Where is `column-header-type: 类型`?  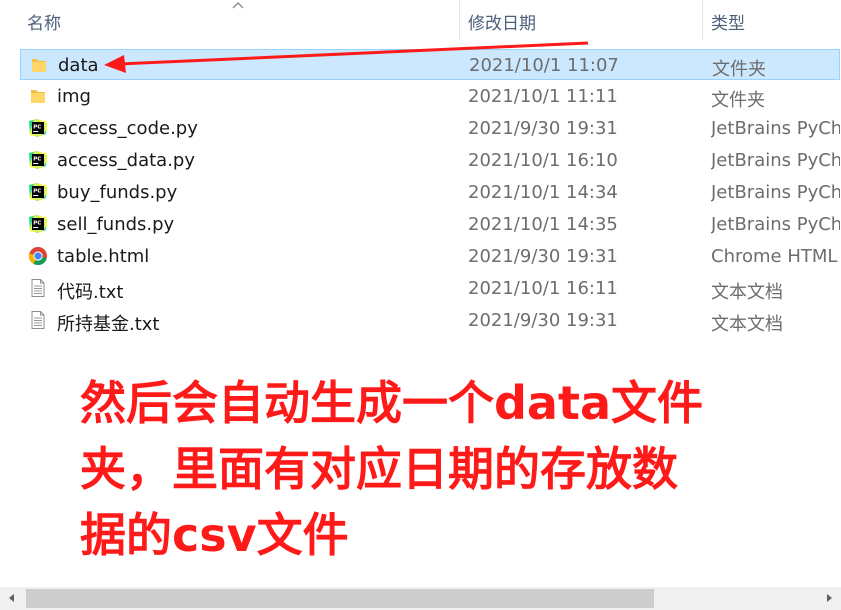
column-header-type: 类型 is located at coordinates (728, 21).